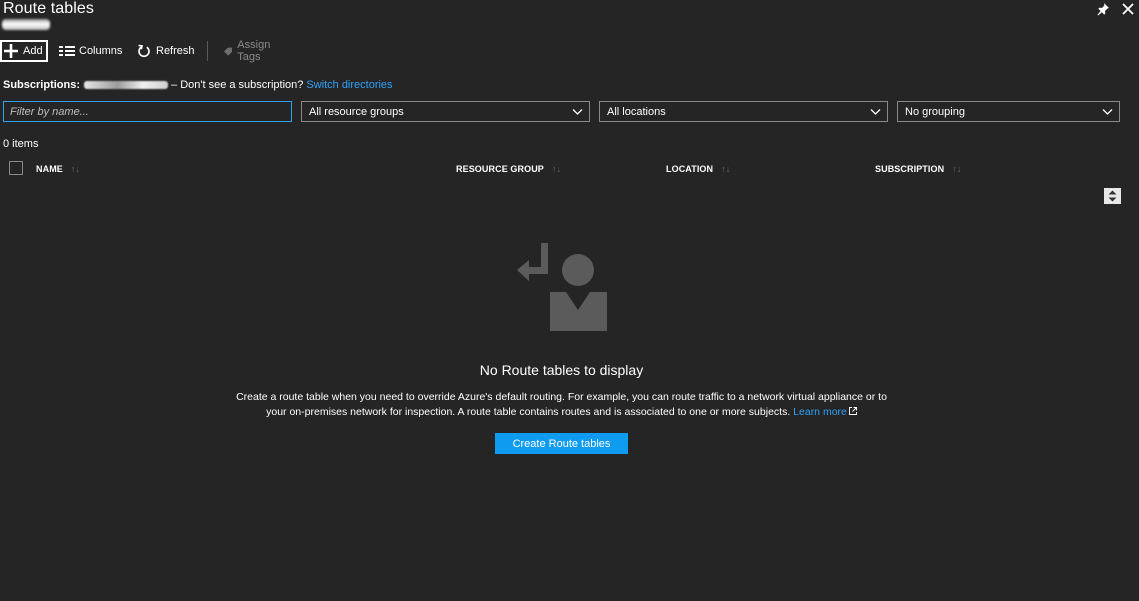 Image resolution: width=1139 pixels, height=601 pixels. What do you see at coordinates (636, 111) in the screenshot?
I see `location-value: All locations` at bounding box center [636, 111].